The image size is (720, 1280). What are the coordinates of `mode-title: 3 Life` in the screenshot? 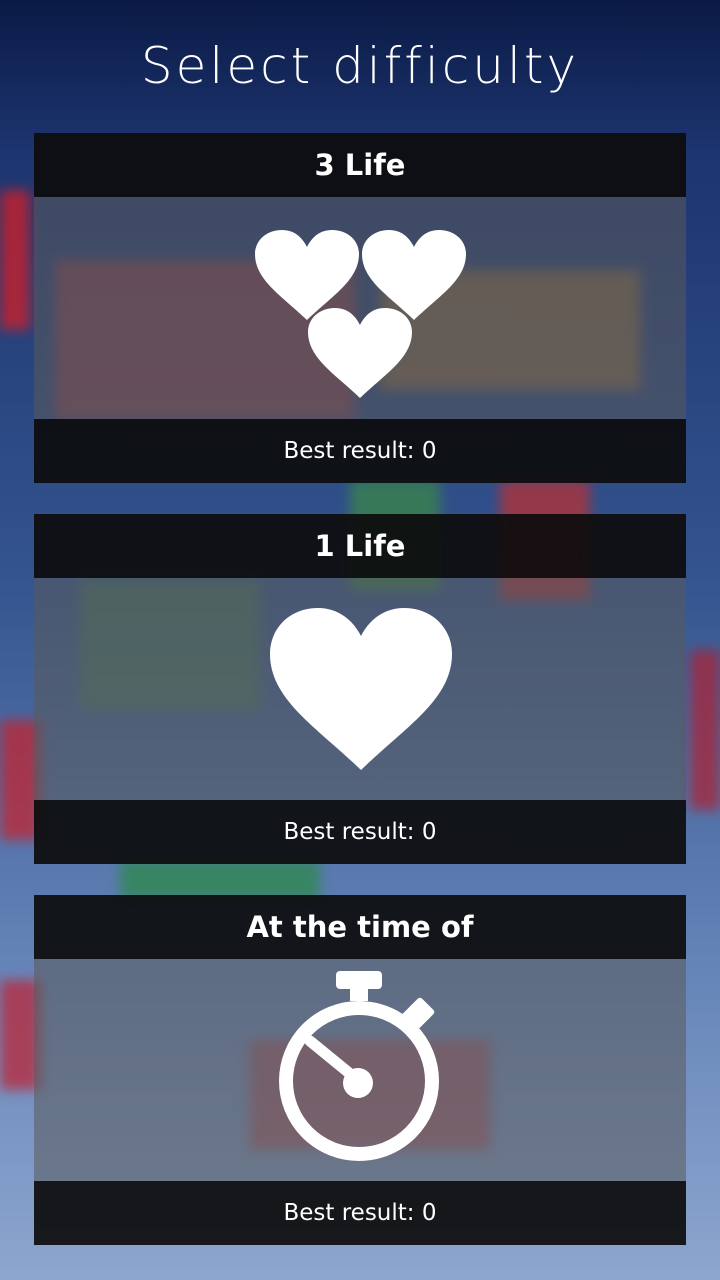 It's located at (360, 165).